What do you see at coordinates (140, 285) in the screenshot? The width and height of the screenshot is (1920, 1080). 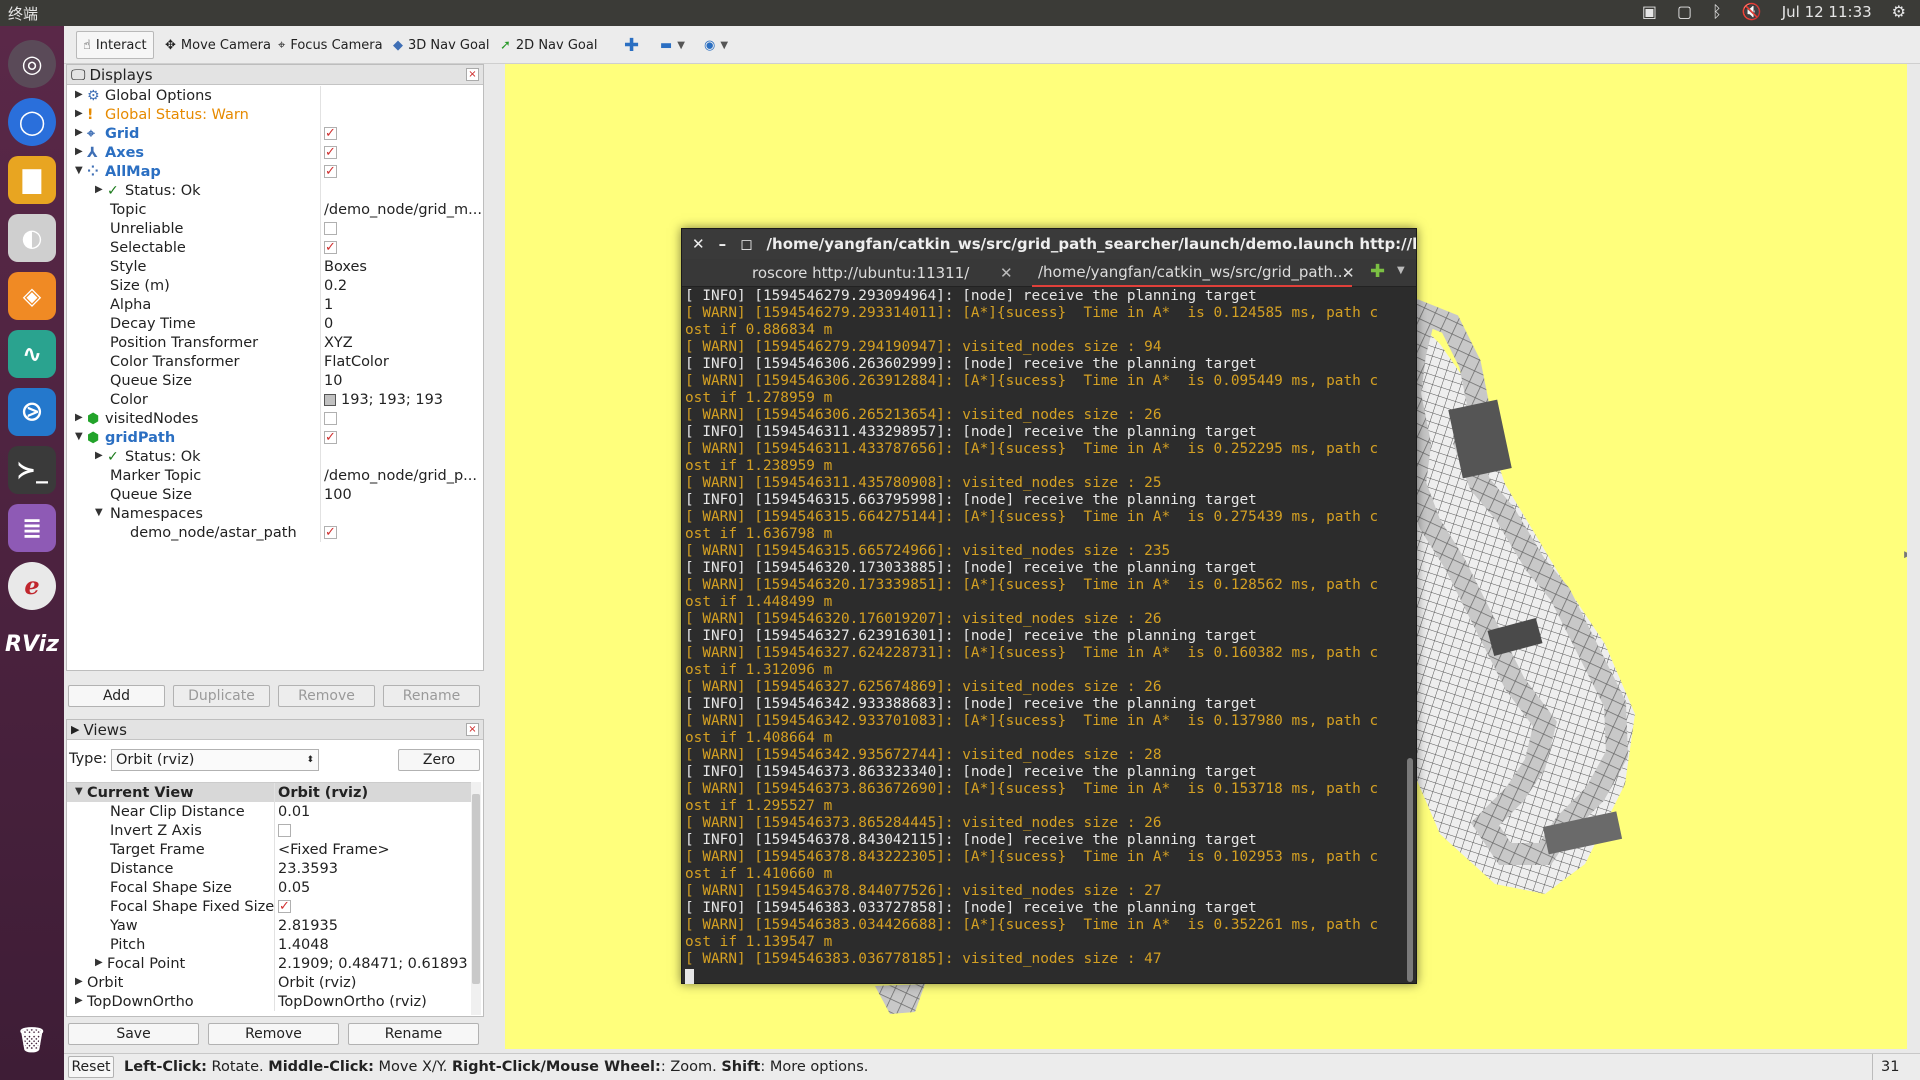 I see `tree-row-label: Size (m)` at bounding box center [140, 285].